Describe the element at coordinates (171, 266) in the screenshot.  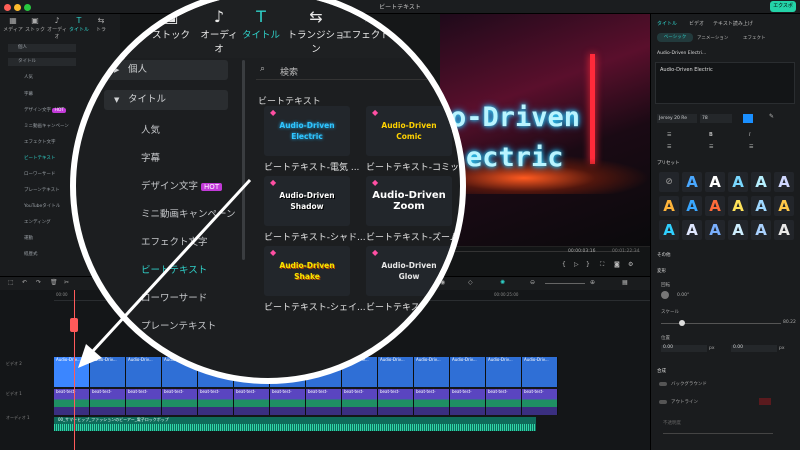
I see `arrow-line` at that location.